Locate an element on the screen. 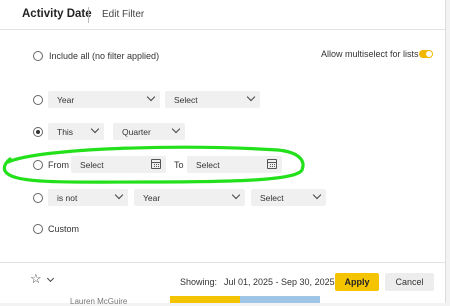  year-unit-select: Year is located at coordinates (104, 99).